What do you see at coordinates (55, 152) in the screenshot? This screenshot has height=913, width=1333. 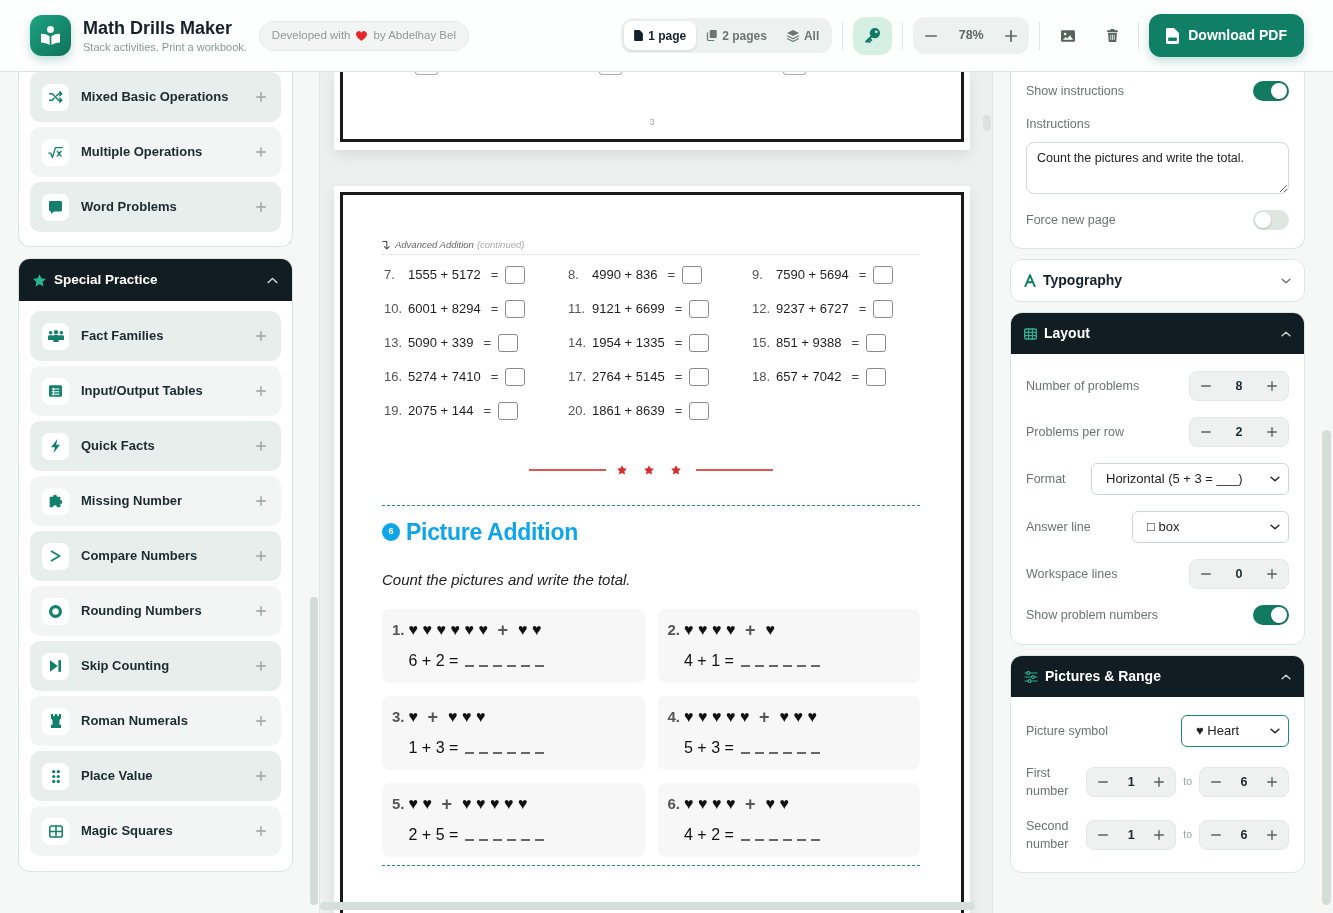 I see `square-root-icon` at bounding box center [55, 152].